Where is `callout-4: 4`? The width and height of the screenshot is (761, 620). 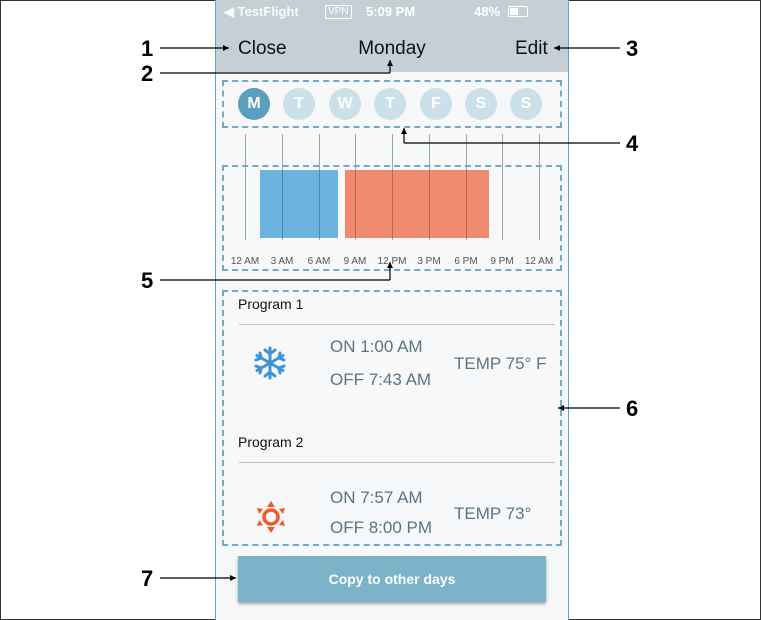
callout-4: 4 is located at coordinates (632, 143).